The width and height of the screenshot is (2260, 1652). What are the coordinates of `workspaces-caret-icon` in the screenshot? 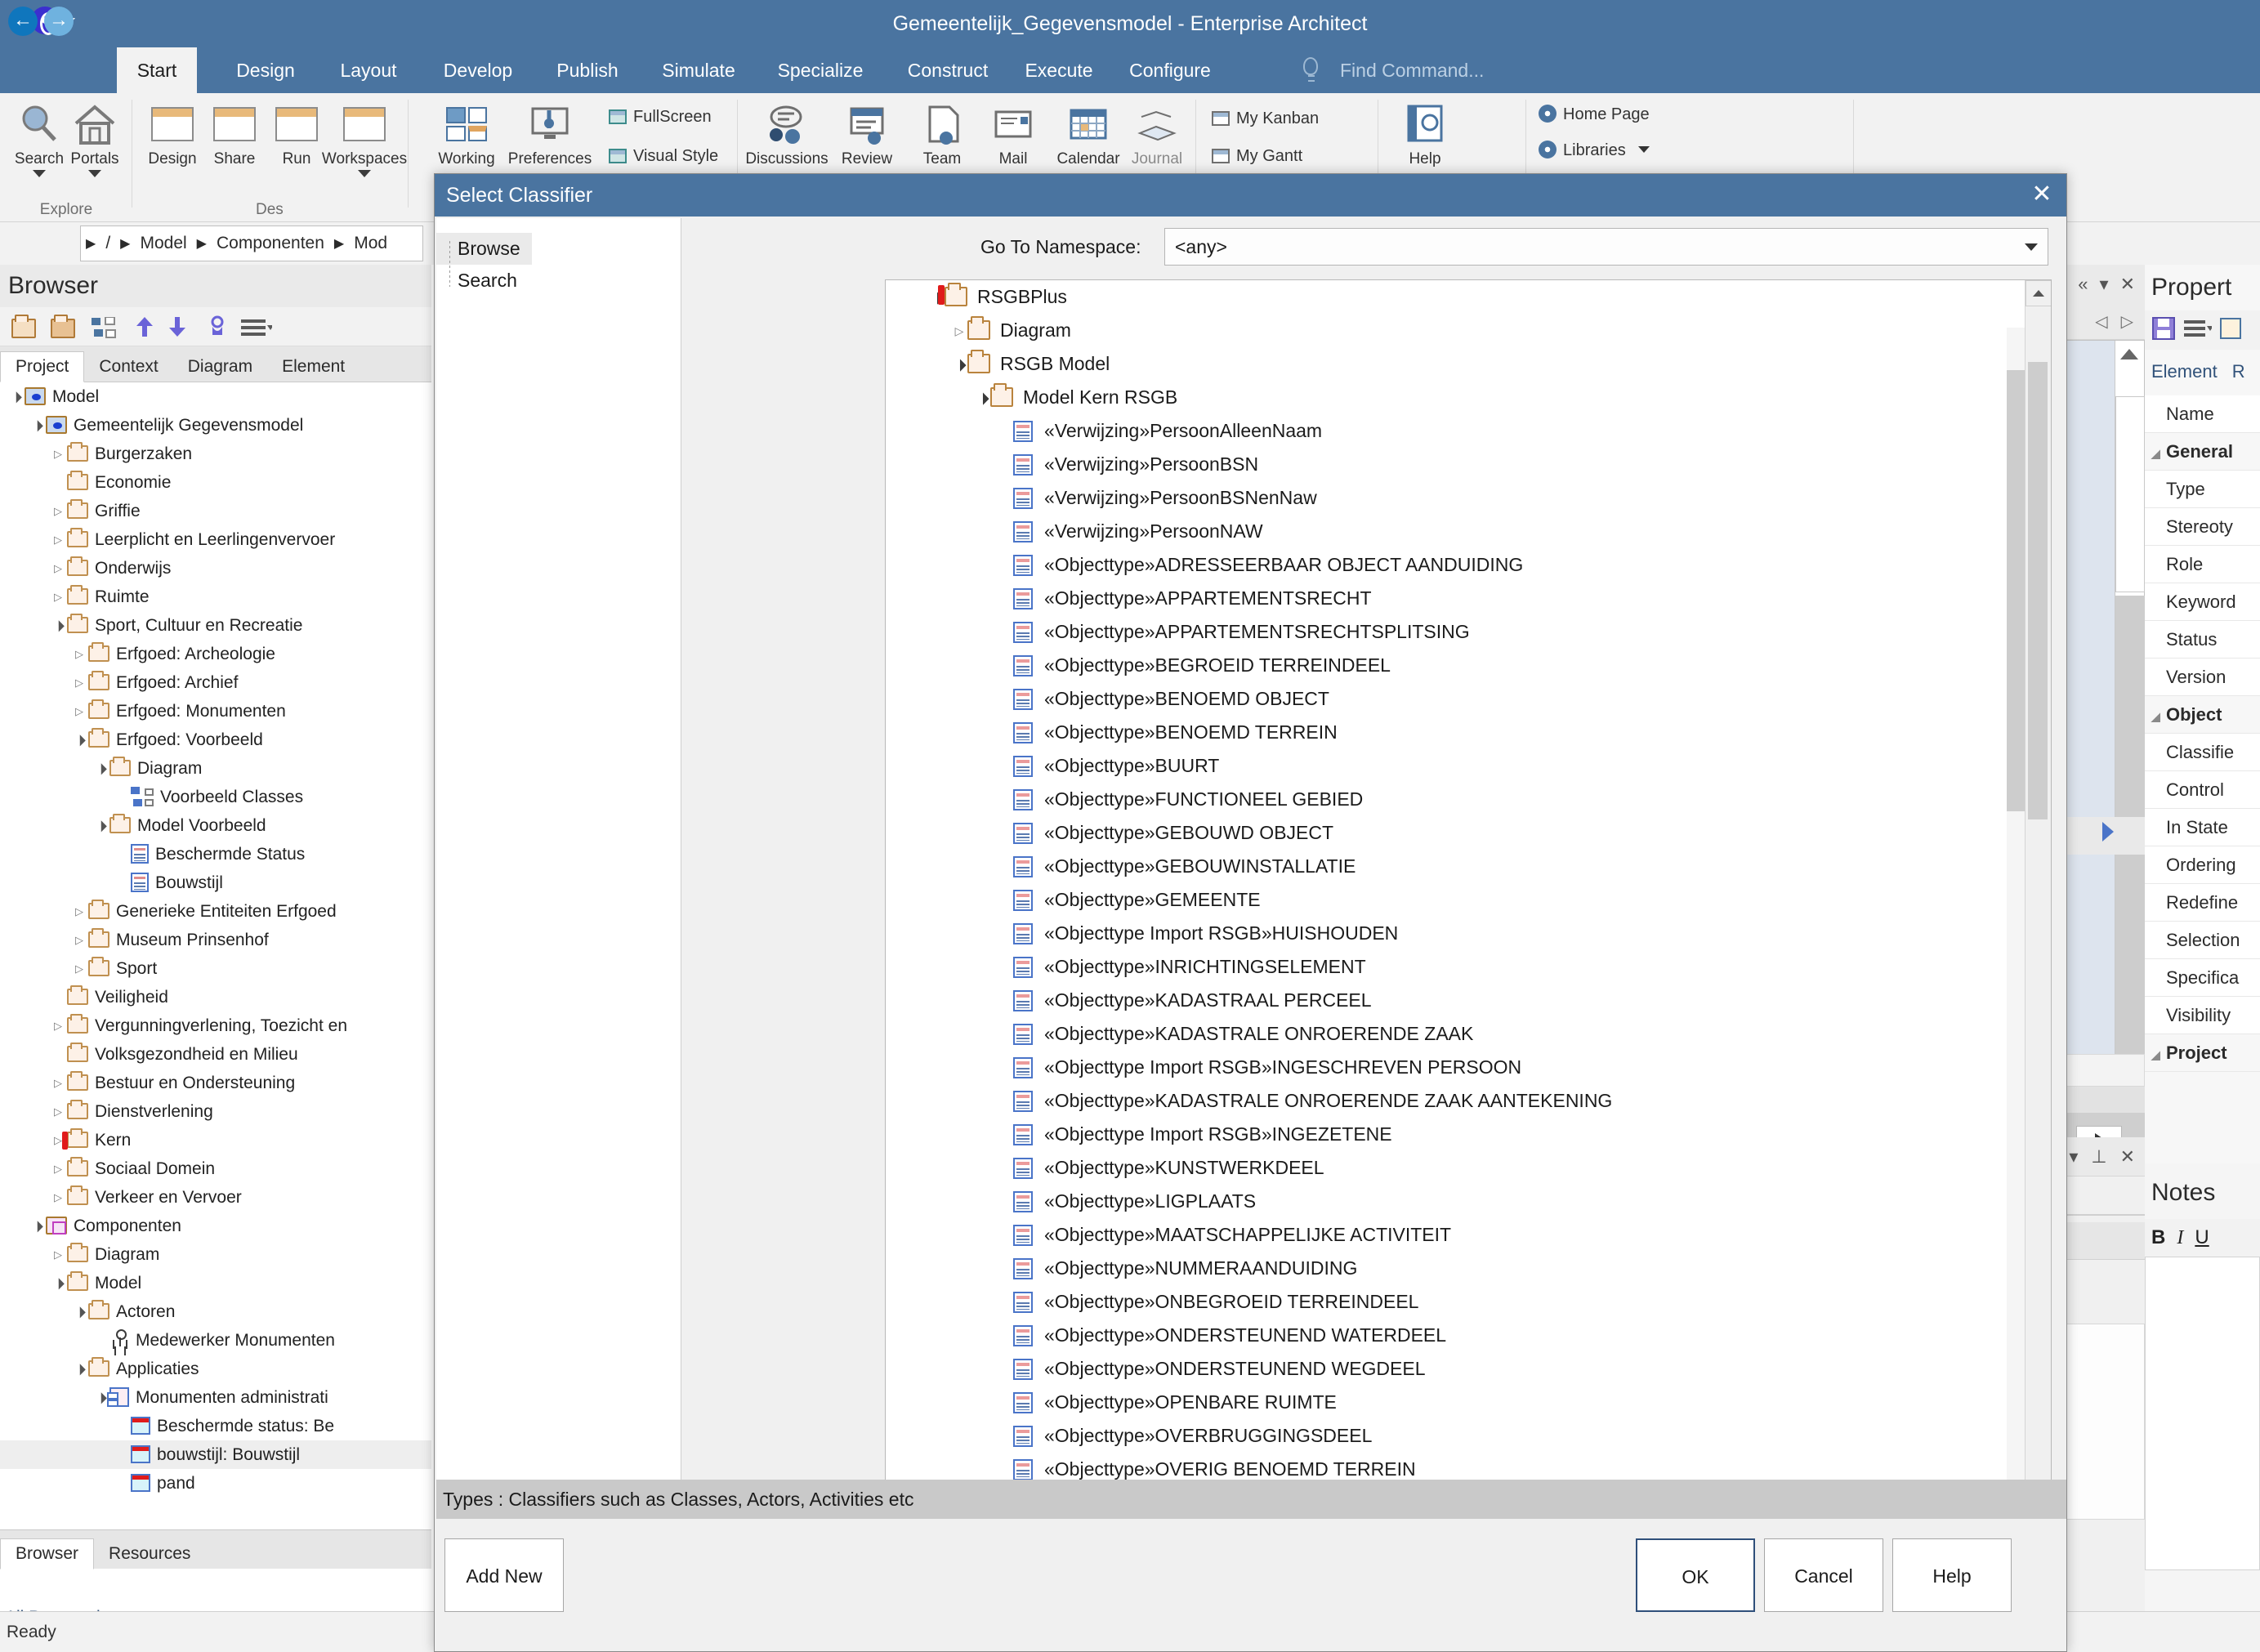 It's located at (364, 173).